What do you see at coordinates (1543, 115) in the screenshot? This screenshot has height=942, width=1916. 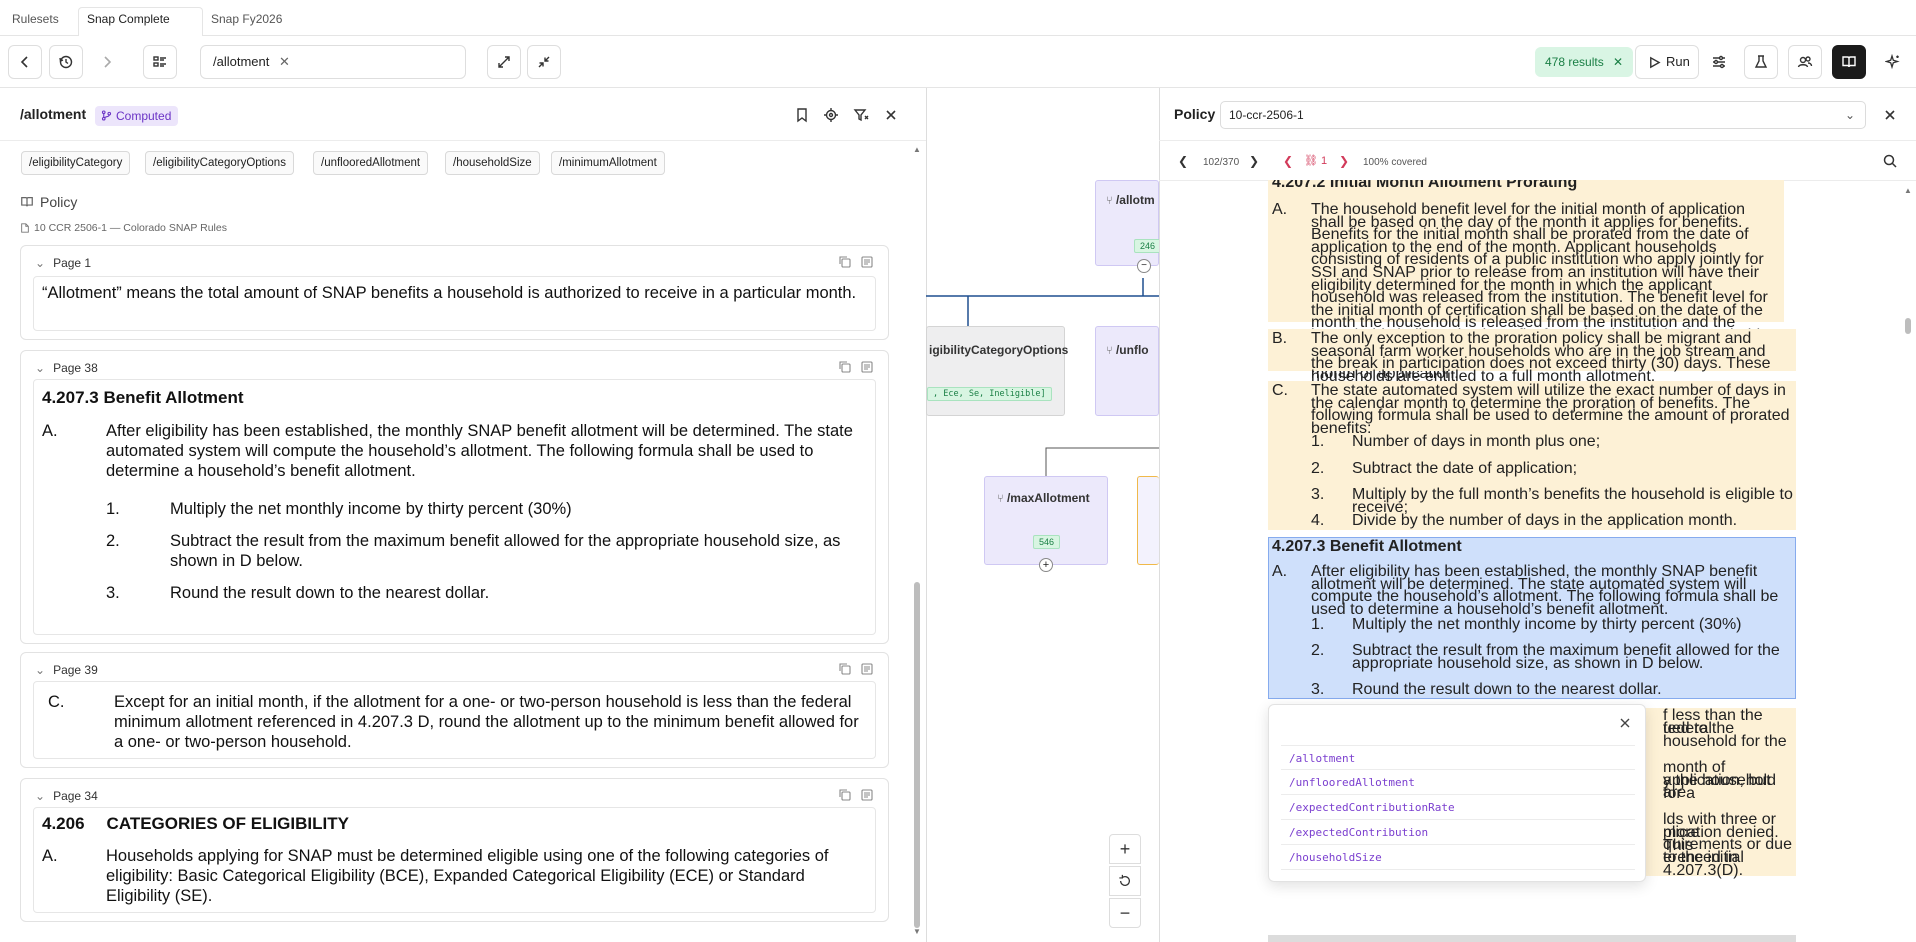 I see `policy-select: 10-ccr-2506-1 ⌄` at bounding box center [1543, 115].